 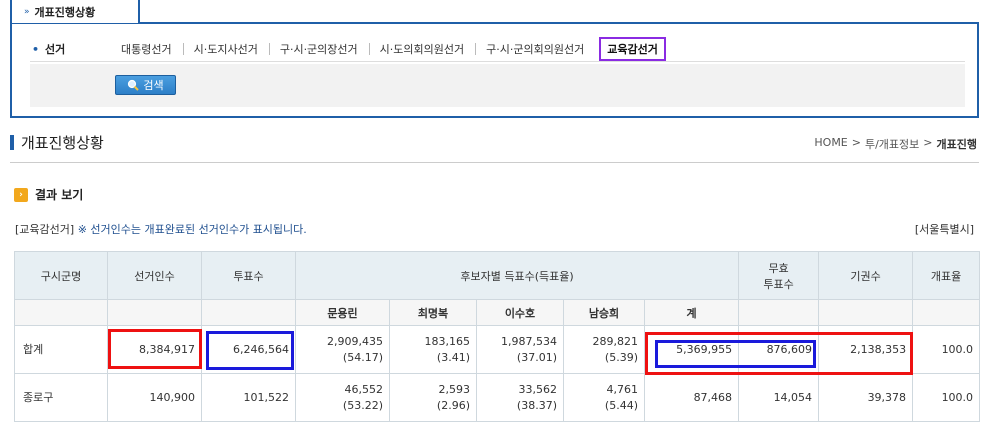 I want to click on cell-electors: 140,900, so click(x=154, y=397).